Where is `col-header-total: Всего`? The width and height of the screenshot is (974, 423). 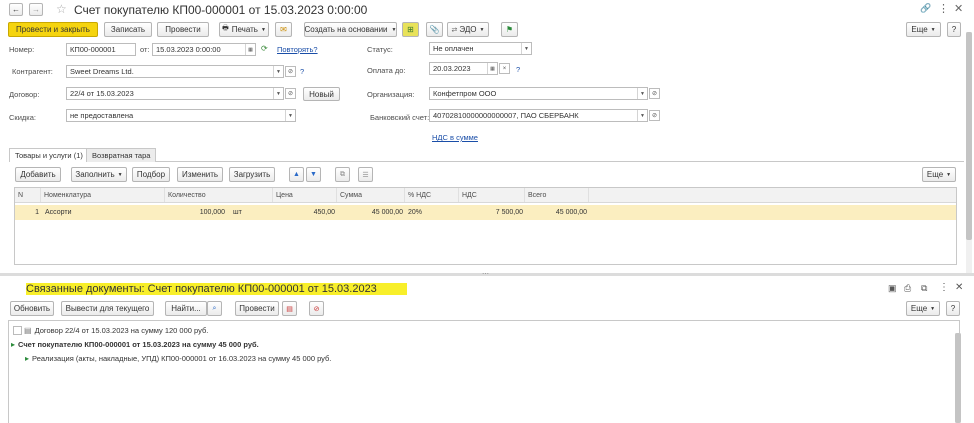 col-header-total: Всего is located at coordinates (557, 195).